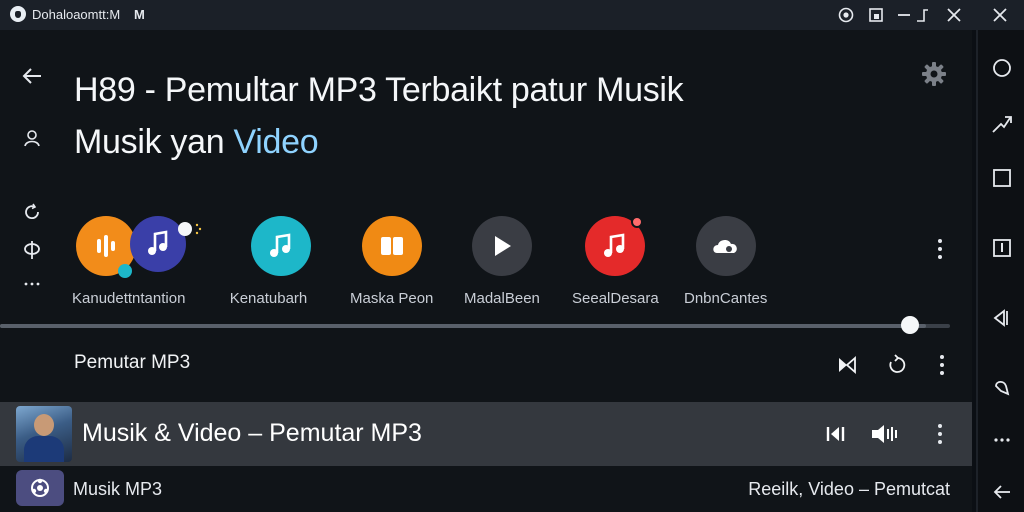  I want to click on album-art-body, so click(44, 449).